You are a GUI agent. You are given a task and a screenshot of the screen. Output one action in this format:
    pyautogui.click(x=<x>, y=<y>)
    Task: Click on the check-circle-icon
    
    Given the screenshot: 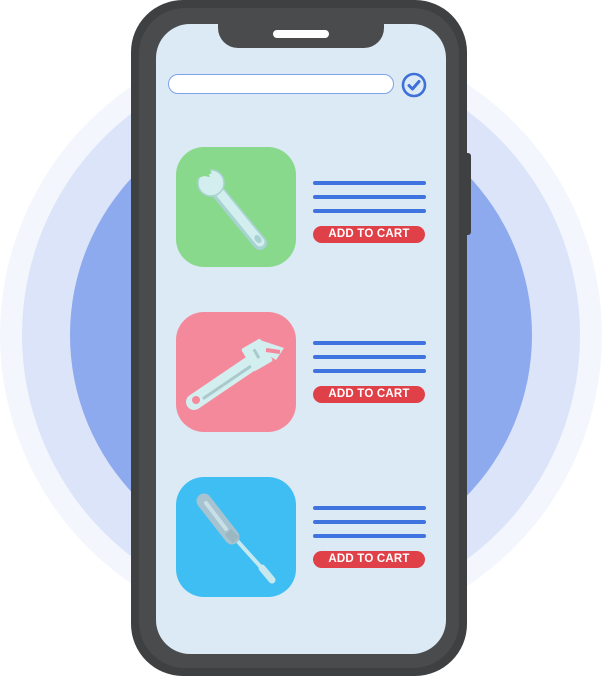 What is the action you would take?
    pyautogui.click(x=414, y=85)
    